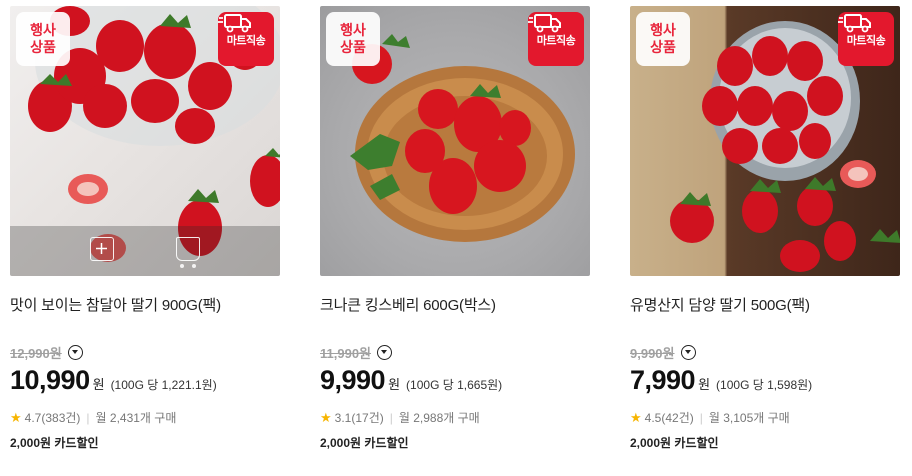 This screenshot has height=476, width=912. Describe the element at coordinates (408, 304) in the screenshot. I see `product-title: 크나큰 킹스베리 600G(박스)` at that location.